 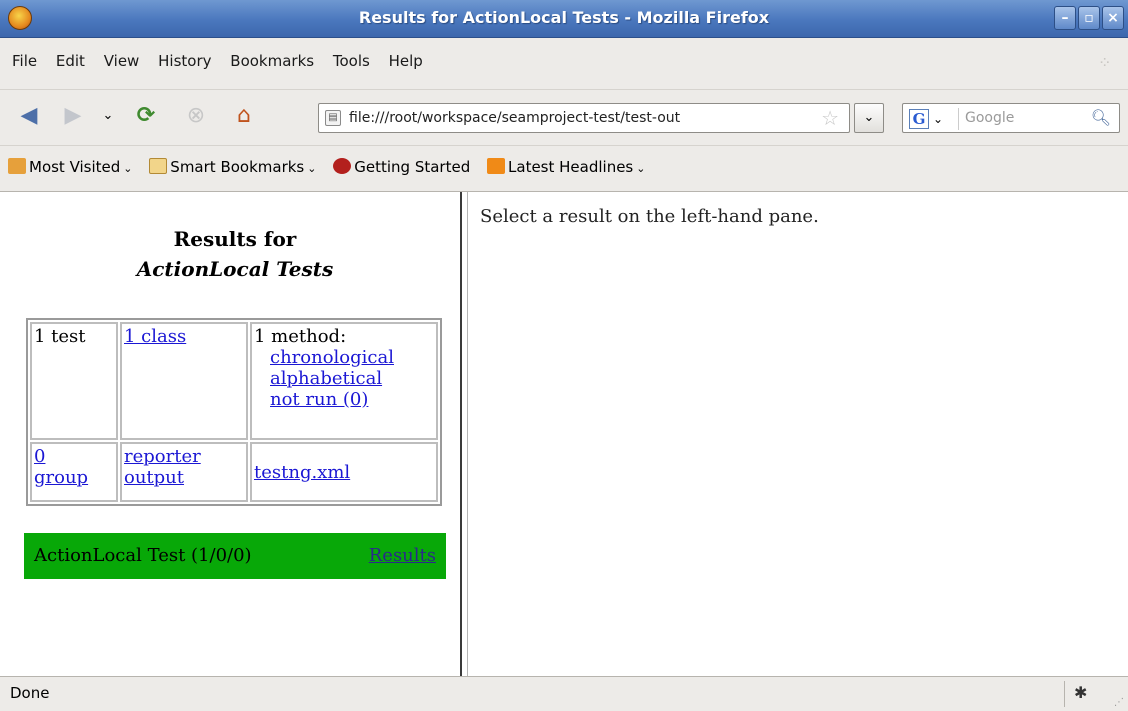 What do you see at coordinates (155, 336) in the screenshot?
I see `classes-link: 1 class` at bounding box center [155, 336].